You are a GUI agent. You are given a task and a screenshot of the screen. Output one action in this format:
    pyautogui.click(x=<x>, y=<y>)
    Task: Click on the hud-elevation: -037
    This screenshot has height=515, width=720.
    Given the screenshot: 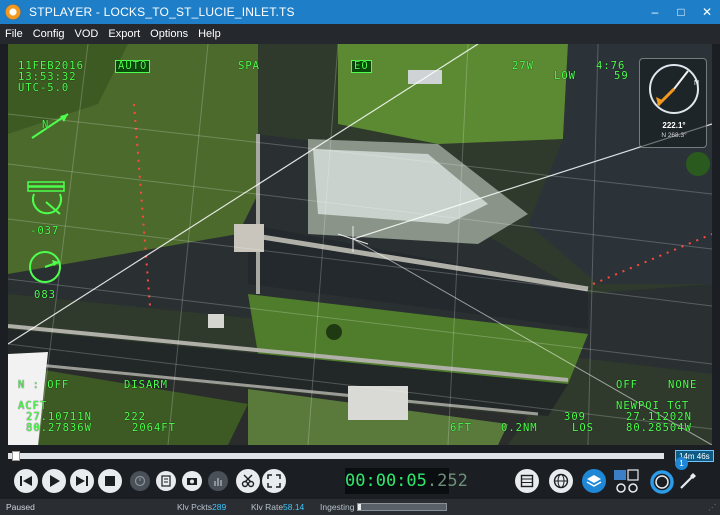 What is the action you would take?
    pyautogui.click(x=45, y=231)
    